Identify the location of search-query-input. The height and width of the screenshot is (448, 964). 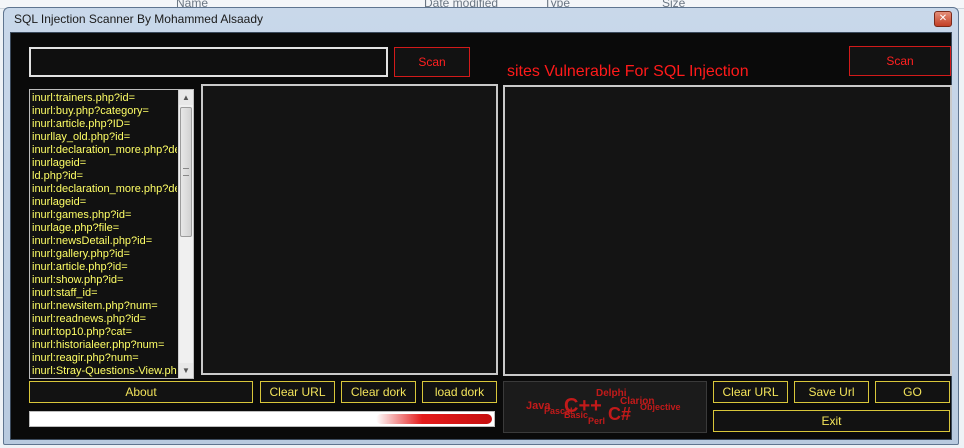
(208, 62).